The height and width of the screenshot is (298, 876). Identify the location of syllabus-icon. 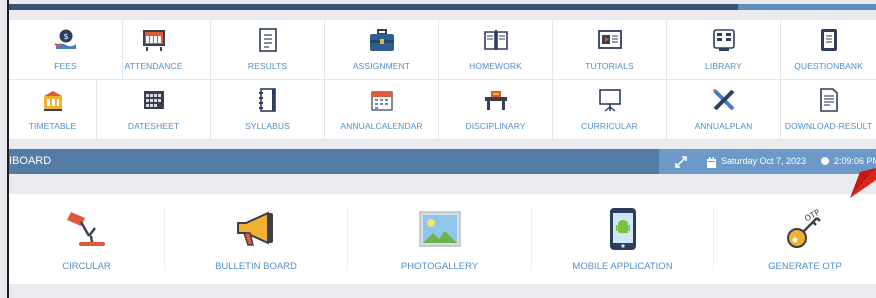
(268, 100).